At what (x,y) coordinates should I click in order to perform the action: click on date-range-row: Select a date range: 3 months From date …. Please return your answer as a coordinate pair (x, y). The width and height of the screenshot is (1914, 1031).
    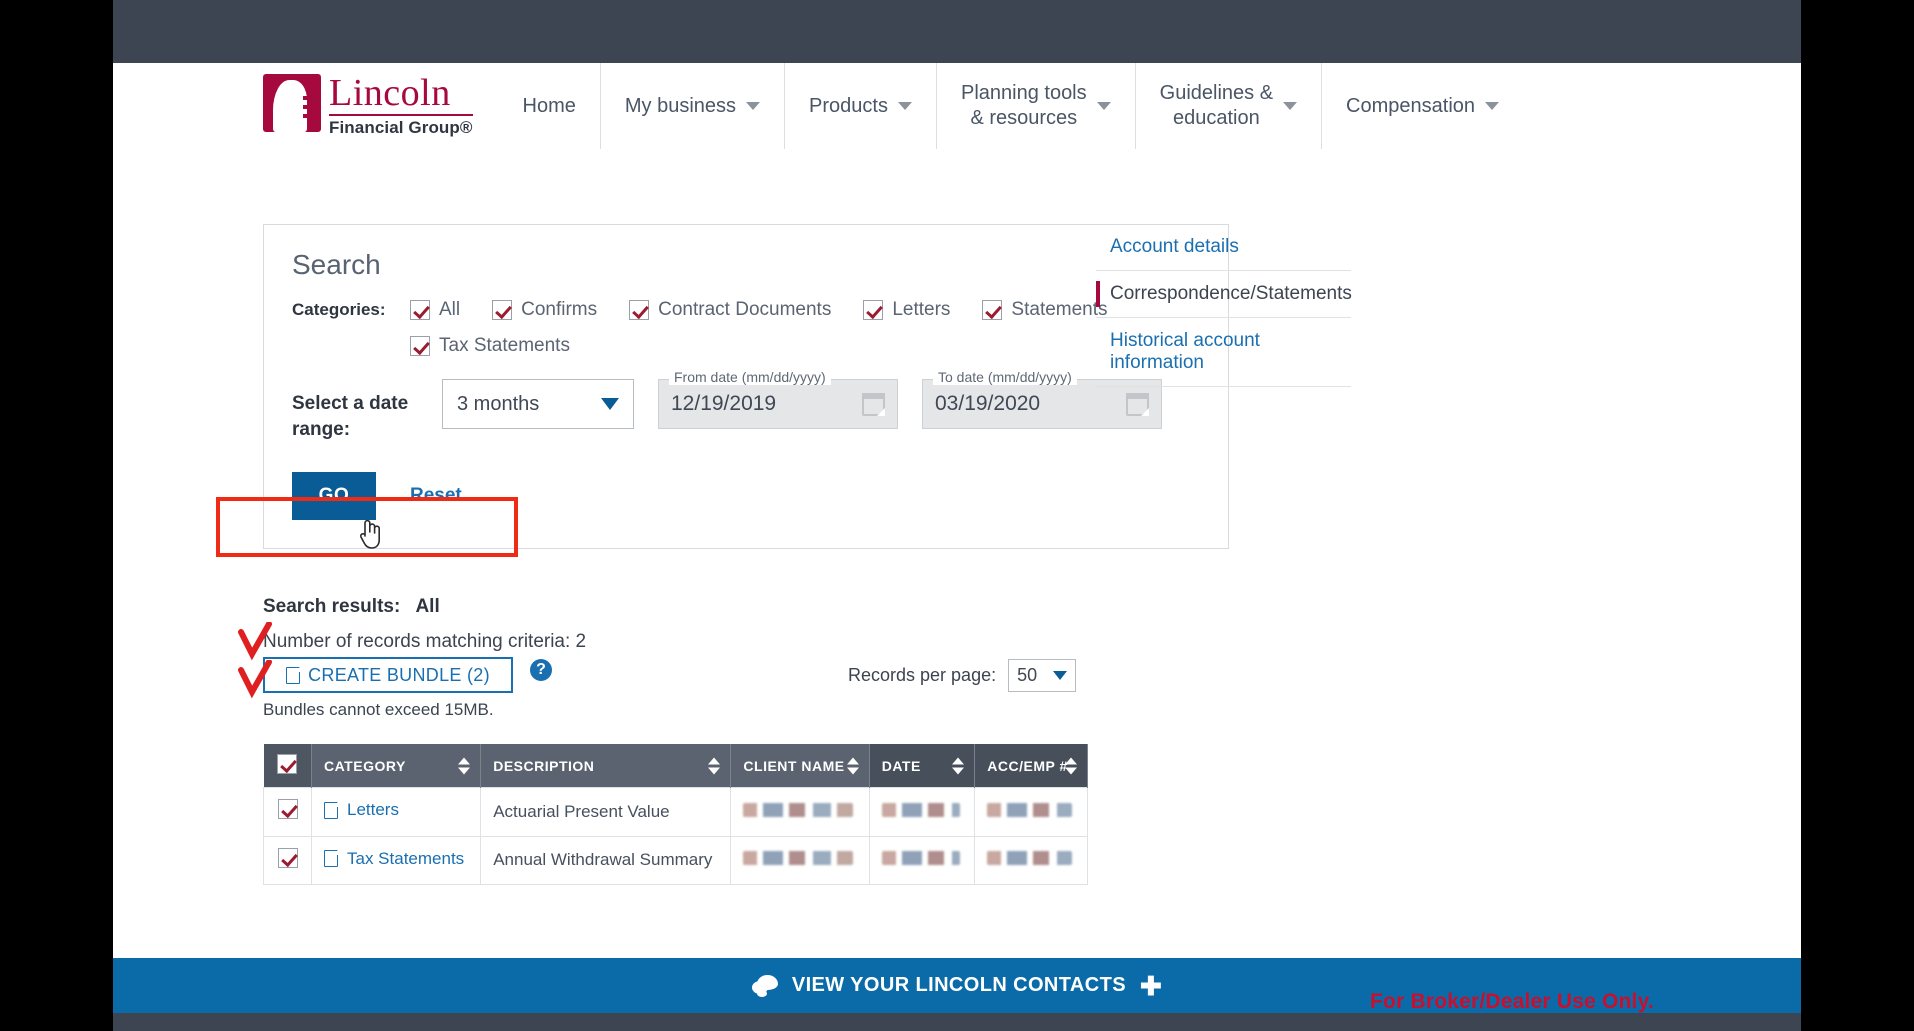
    Looking at the image, I should click on (746, 405).